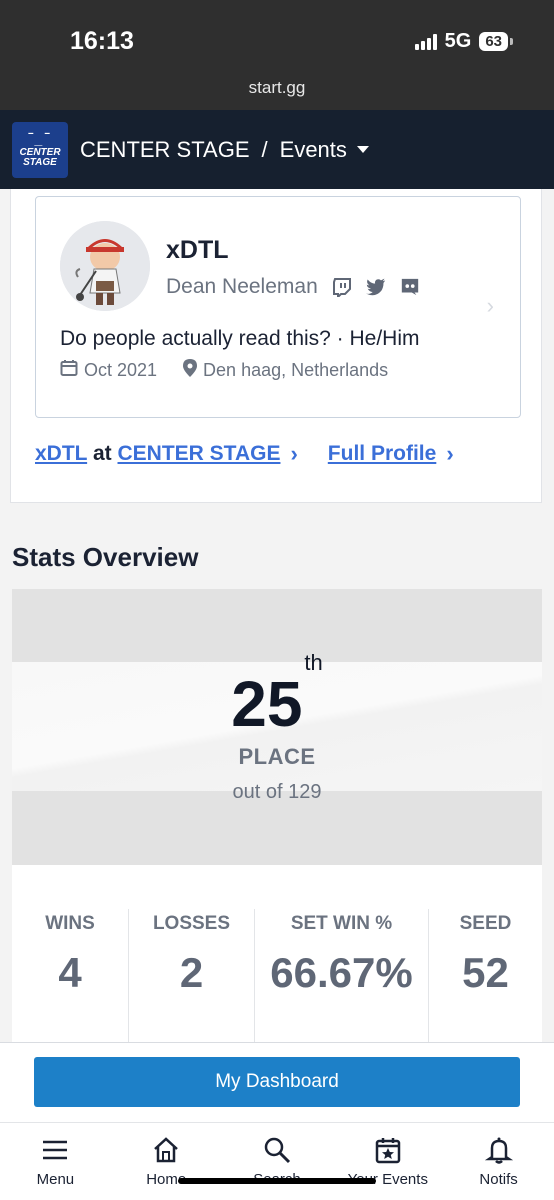 This screenshot has height=1200, width=554. Describe the element at coordinates (240, 338) in the screenshot. I see `profile-bio: Do people actually read this? · He/Him` at that location.